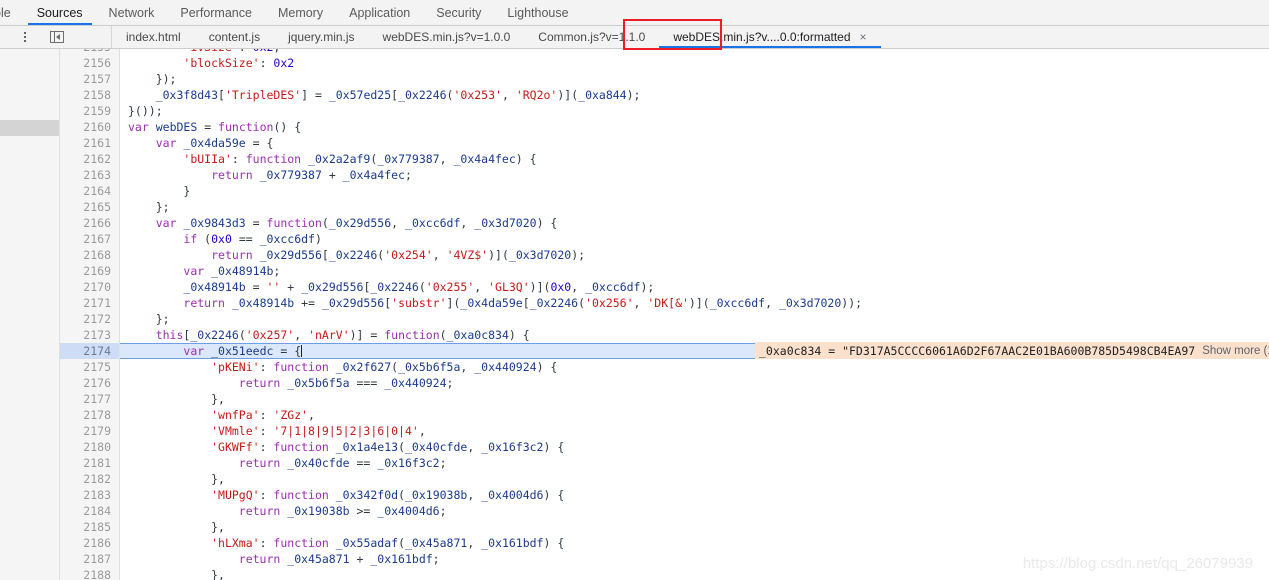 Image resolution: width=1269 pixels, height=580 pixels. What do you see at coordinates (694, 271) in the screenshot?
I see `code-line-text: var _0x48914b;` at bounding box center [694, 271].